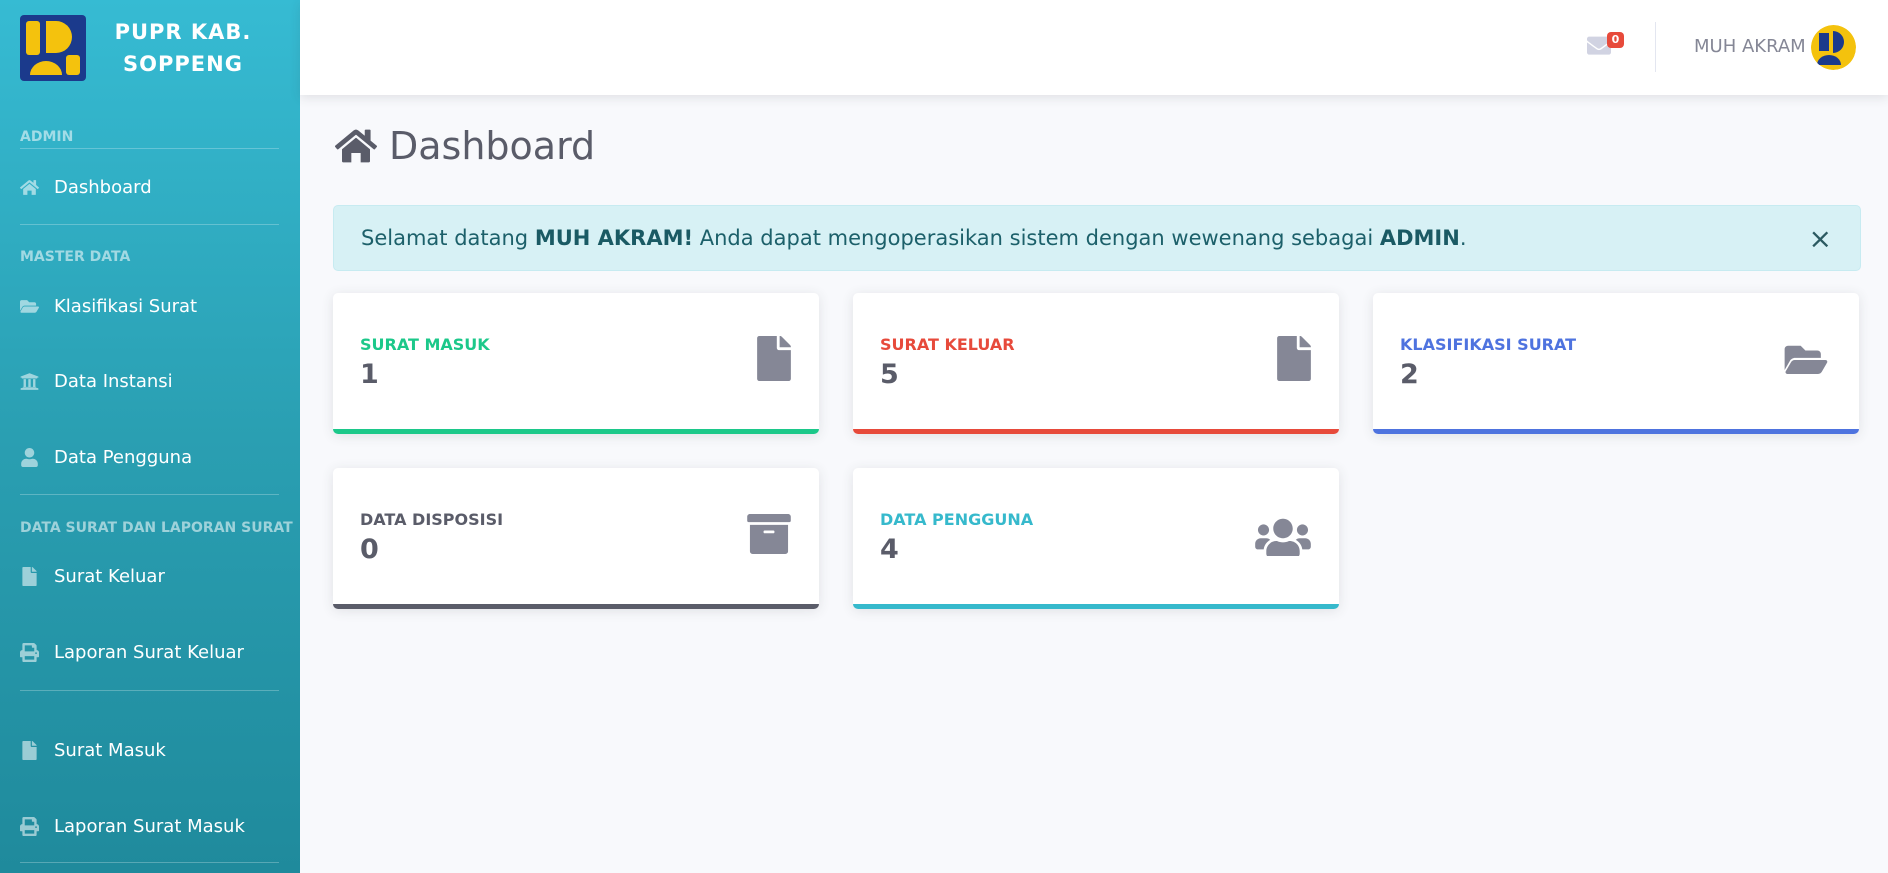 The height and width of the screenshot is (873, 1888). What do you see at coordinates (1616, 363) in the screenshot?
I see `card-klasifikasi-surat: KLASIFIKASI SURAT 2` at bounding box center [1616, 363].